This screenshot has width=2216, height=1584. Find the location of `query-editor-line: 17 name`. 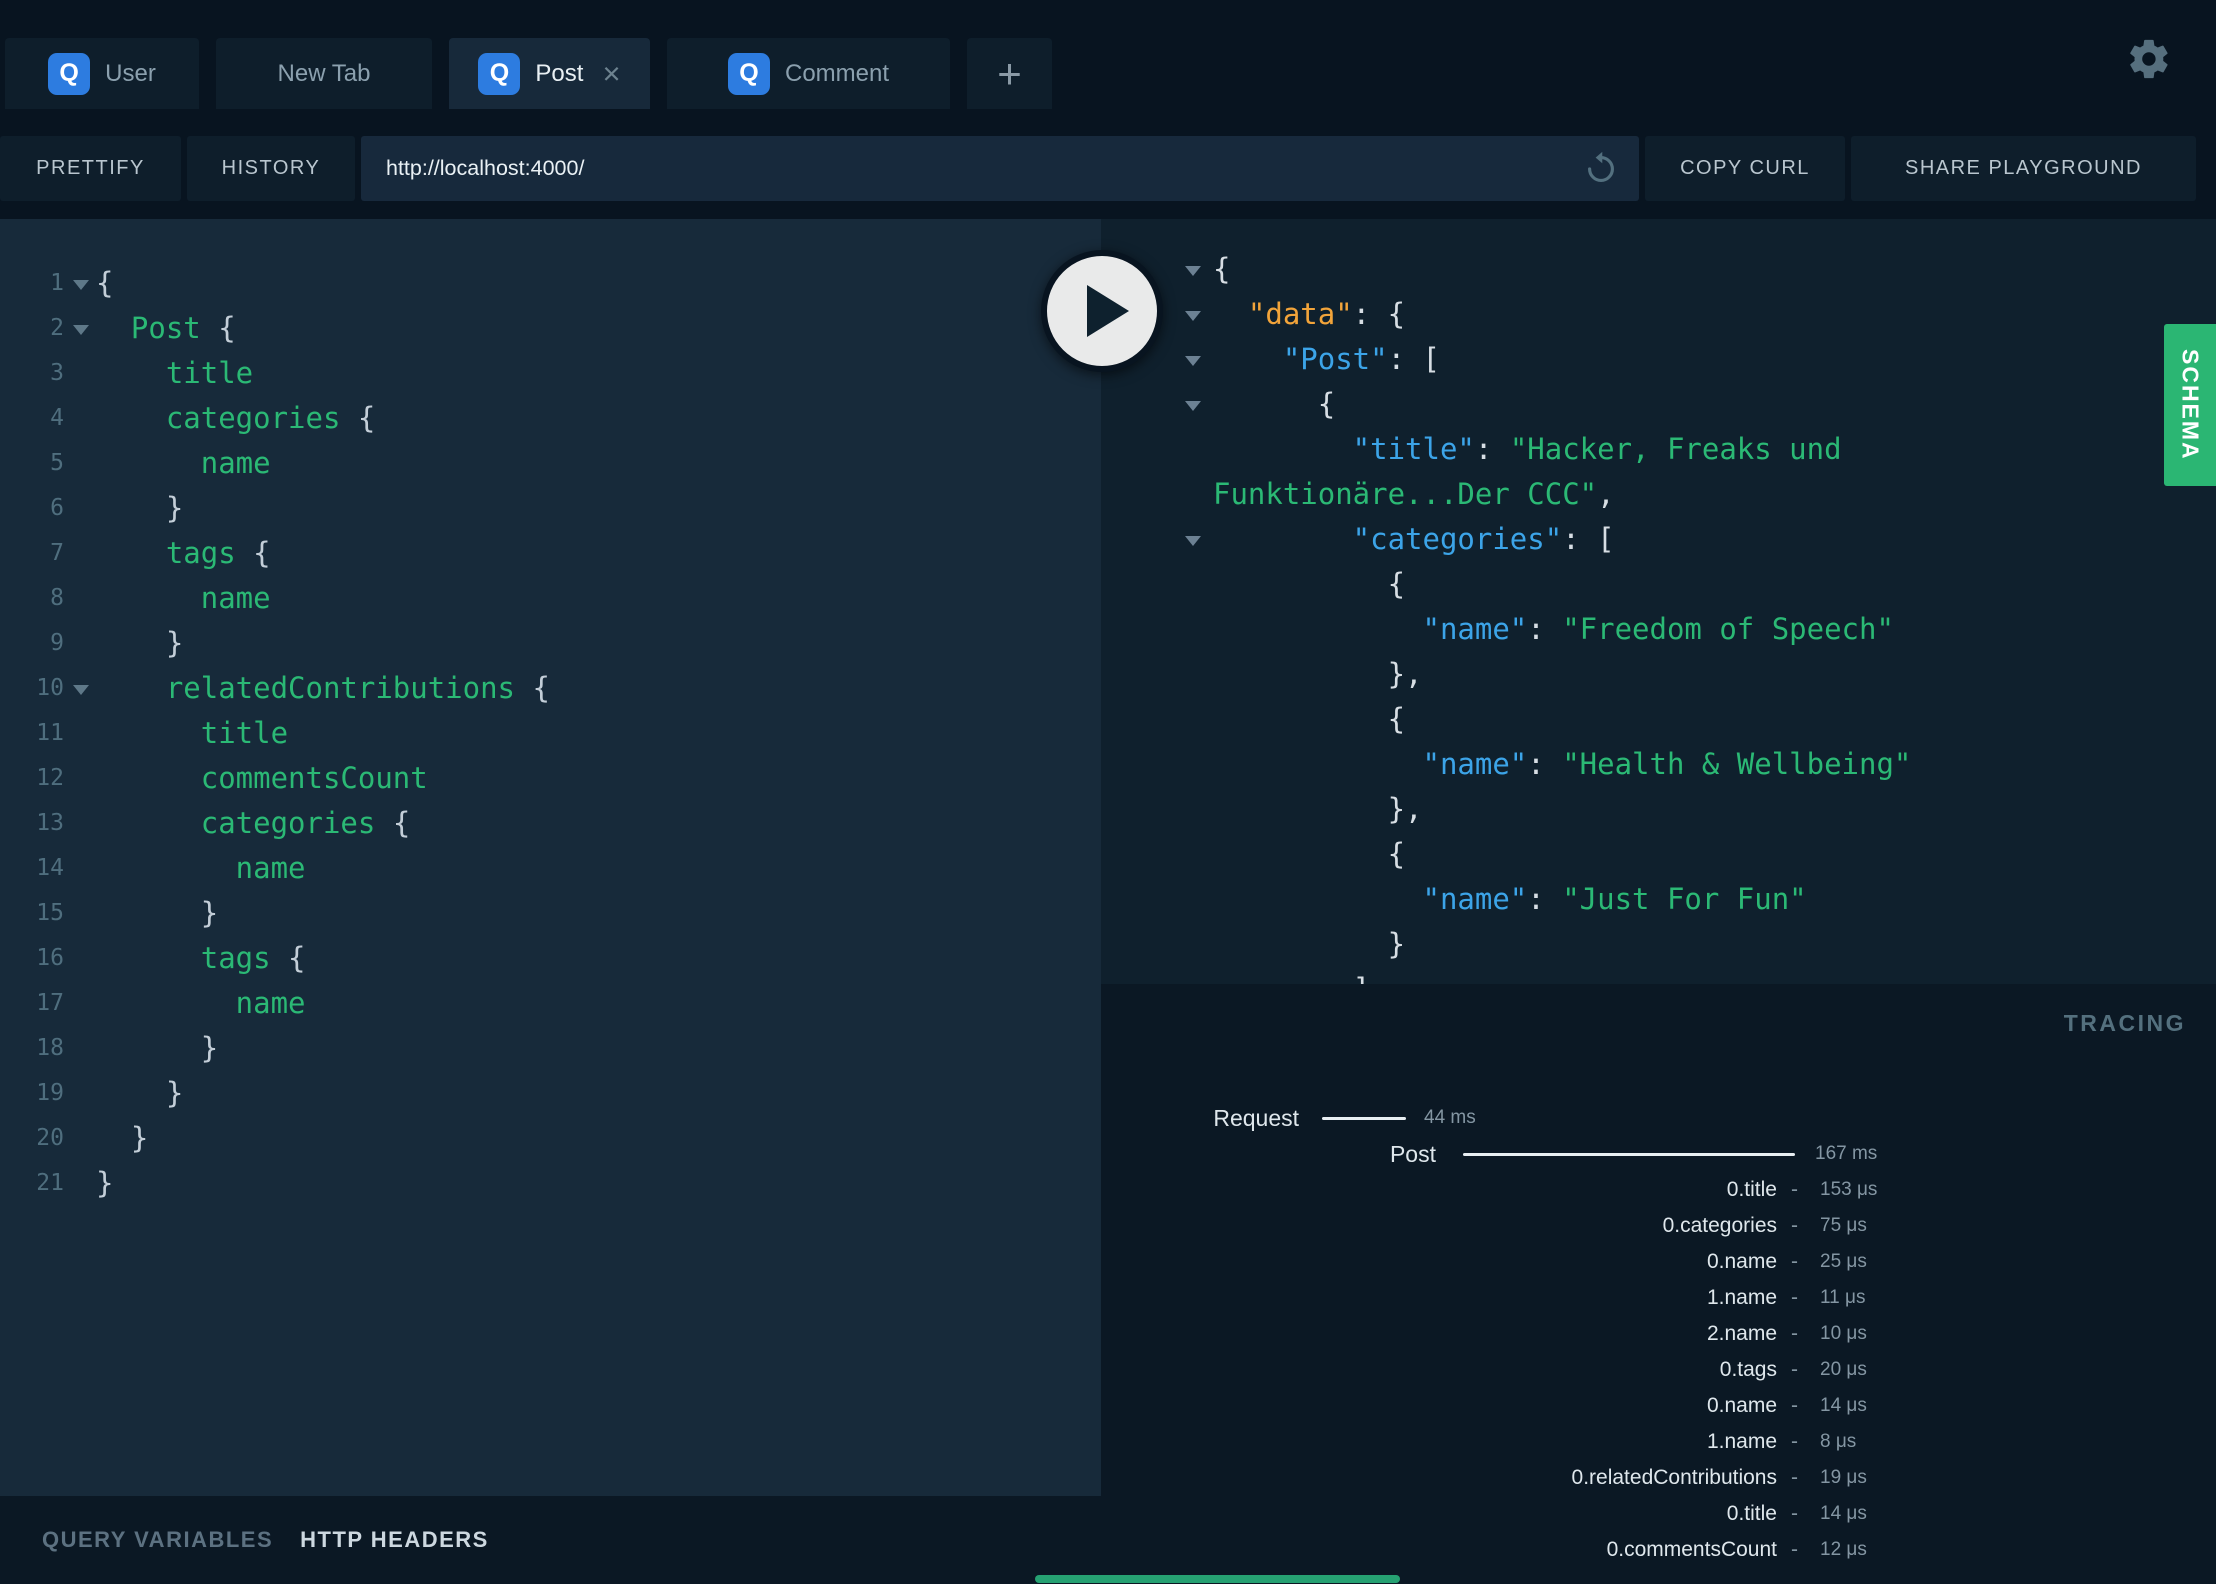

query-editor-line: 17 name is located at coordinates (550, 1003).